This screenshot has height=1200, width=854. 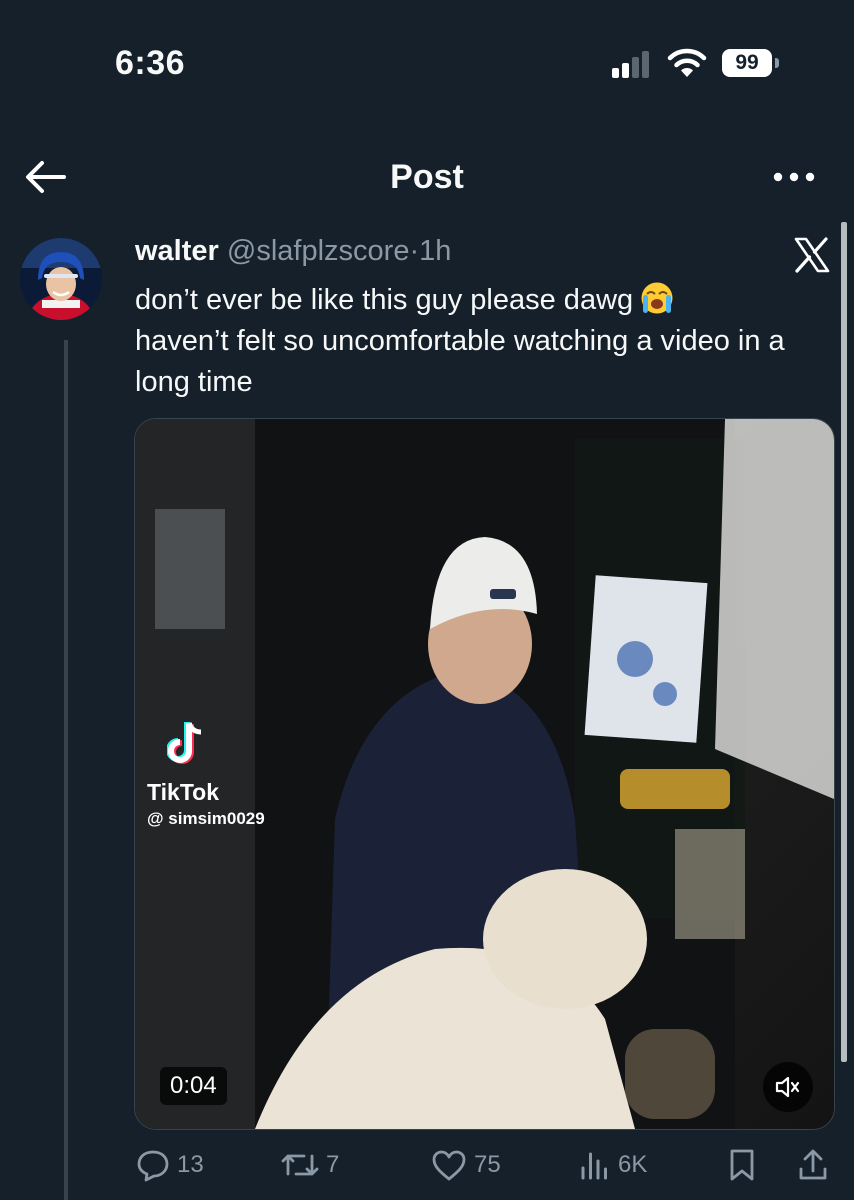 What do you see at coordinates (747, 63) in the screenshot?
I see `battery-level: 99` at bounding box center [747, 63].